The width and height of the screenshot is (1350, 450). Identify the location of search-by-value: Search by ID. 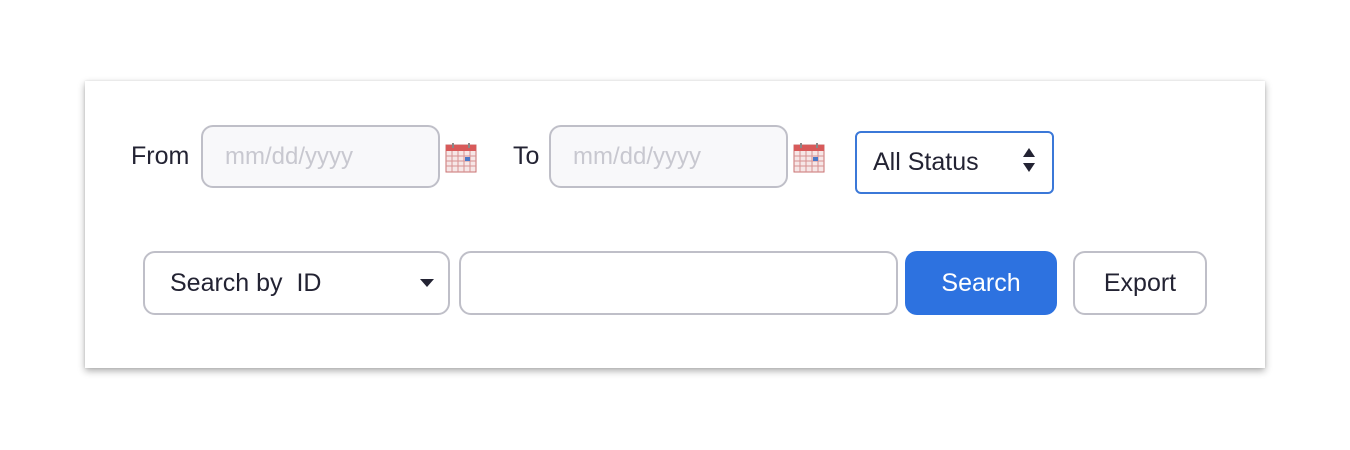
(246, 282).